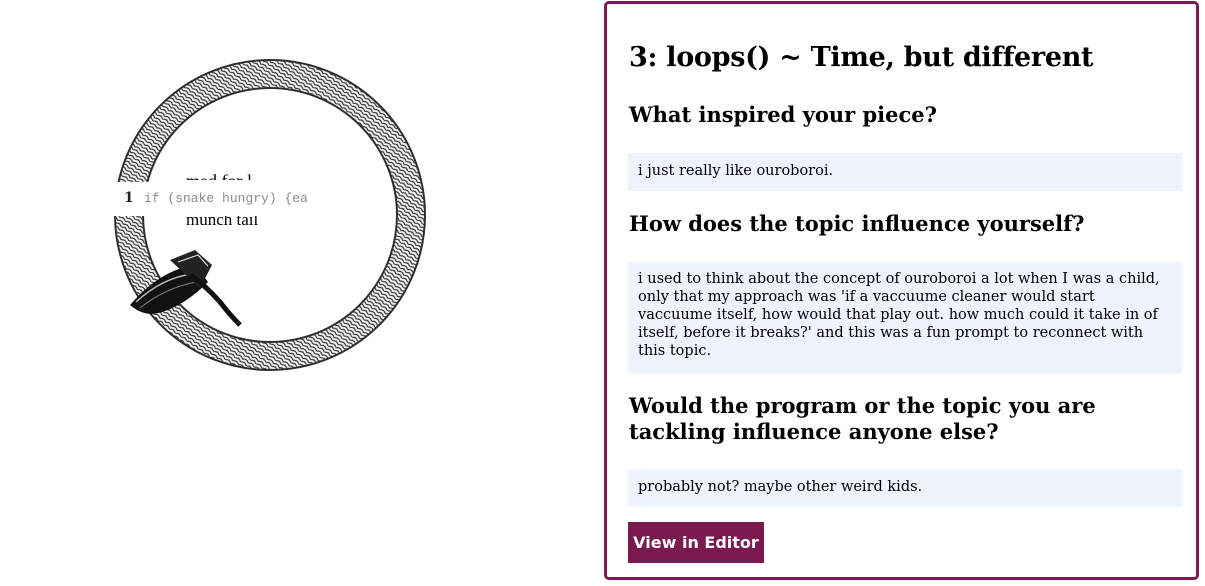 The width and height of the screenshot is (1205, 586). What do you see at coordinates (129, 198) in the screenshot?
I see `code-line-number: 1` at bounding box center [129, 198].